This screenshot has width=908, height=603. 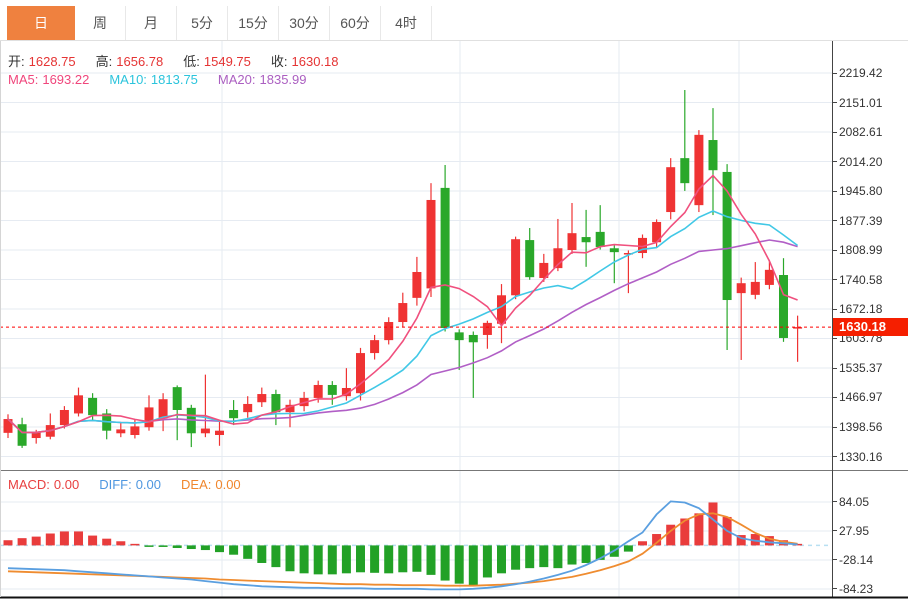 What do you see at coordinates (861, 279) in the screenshot?
I see `axis-tick-label: 1740.58` at bounding box center [861, 279].